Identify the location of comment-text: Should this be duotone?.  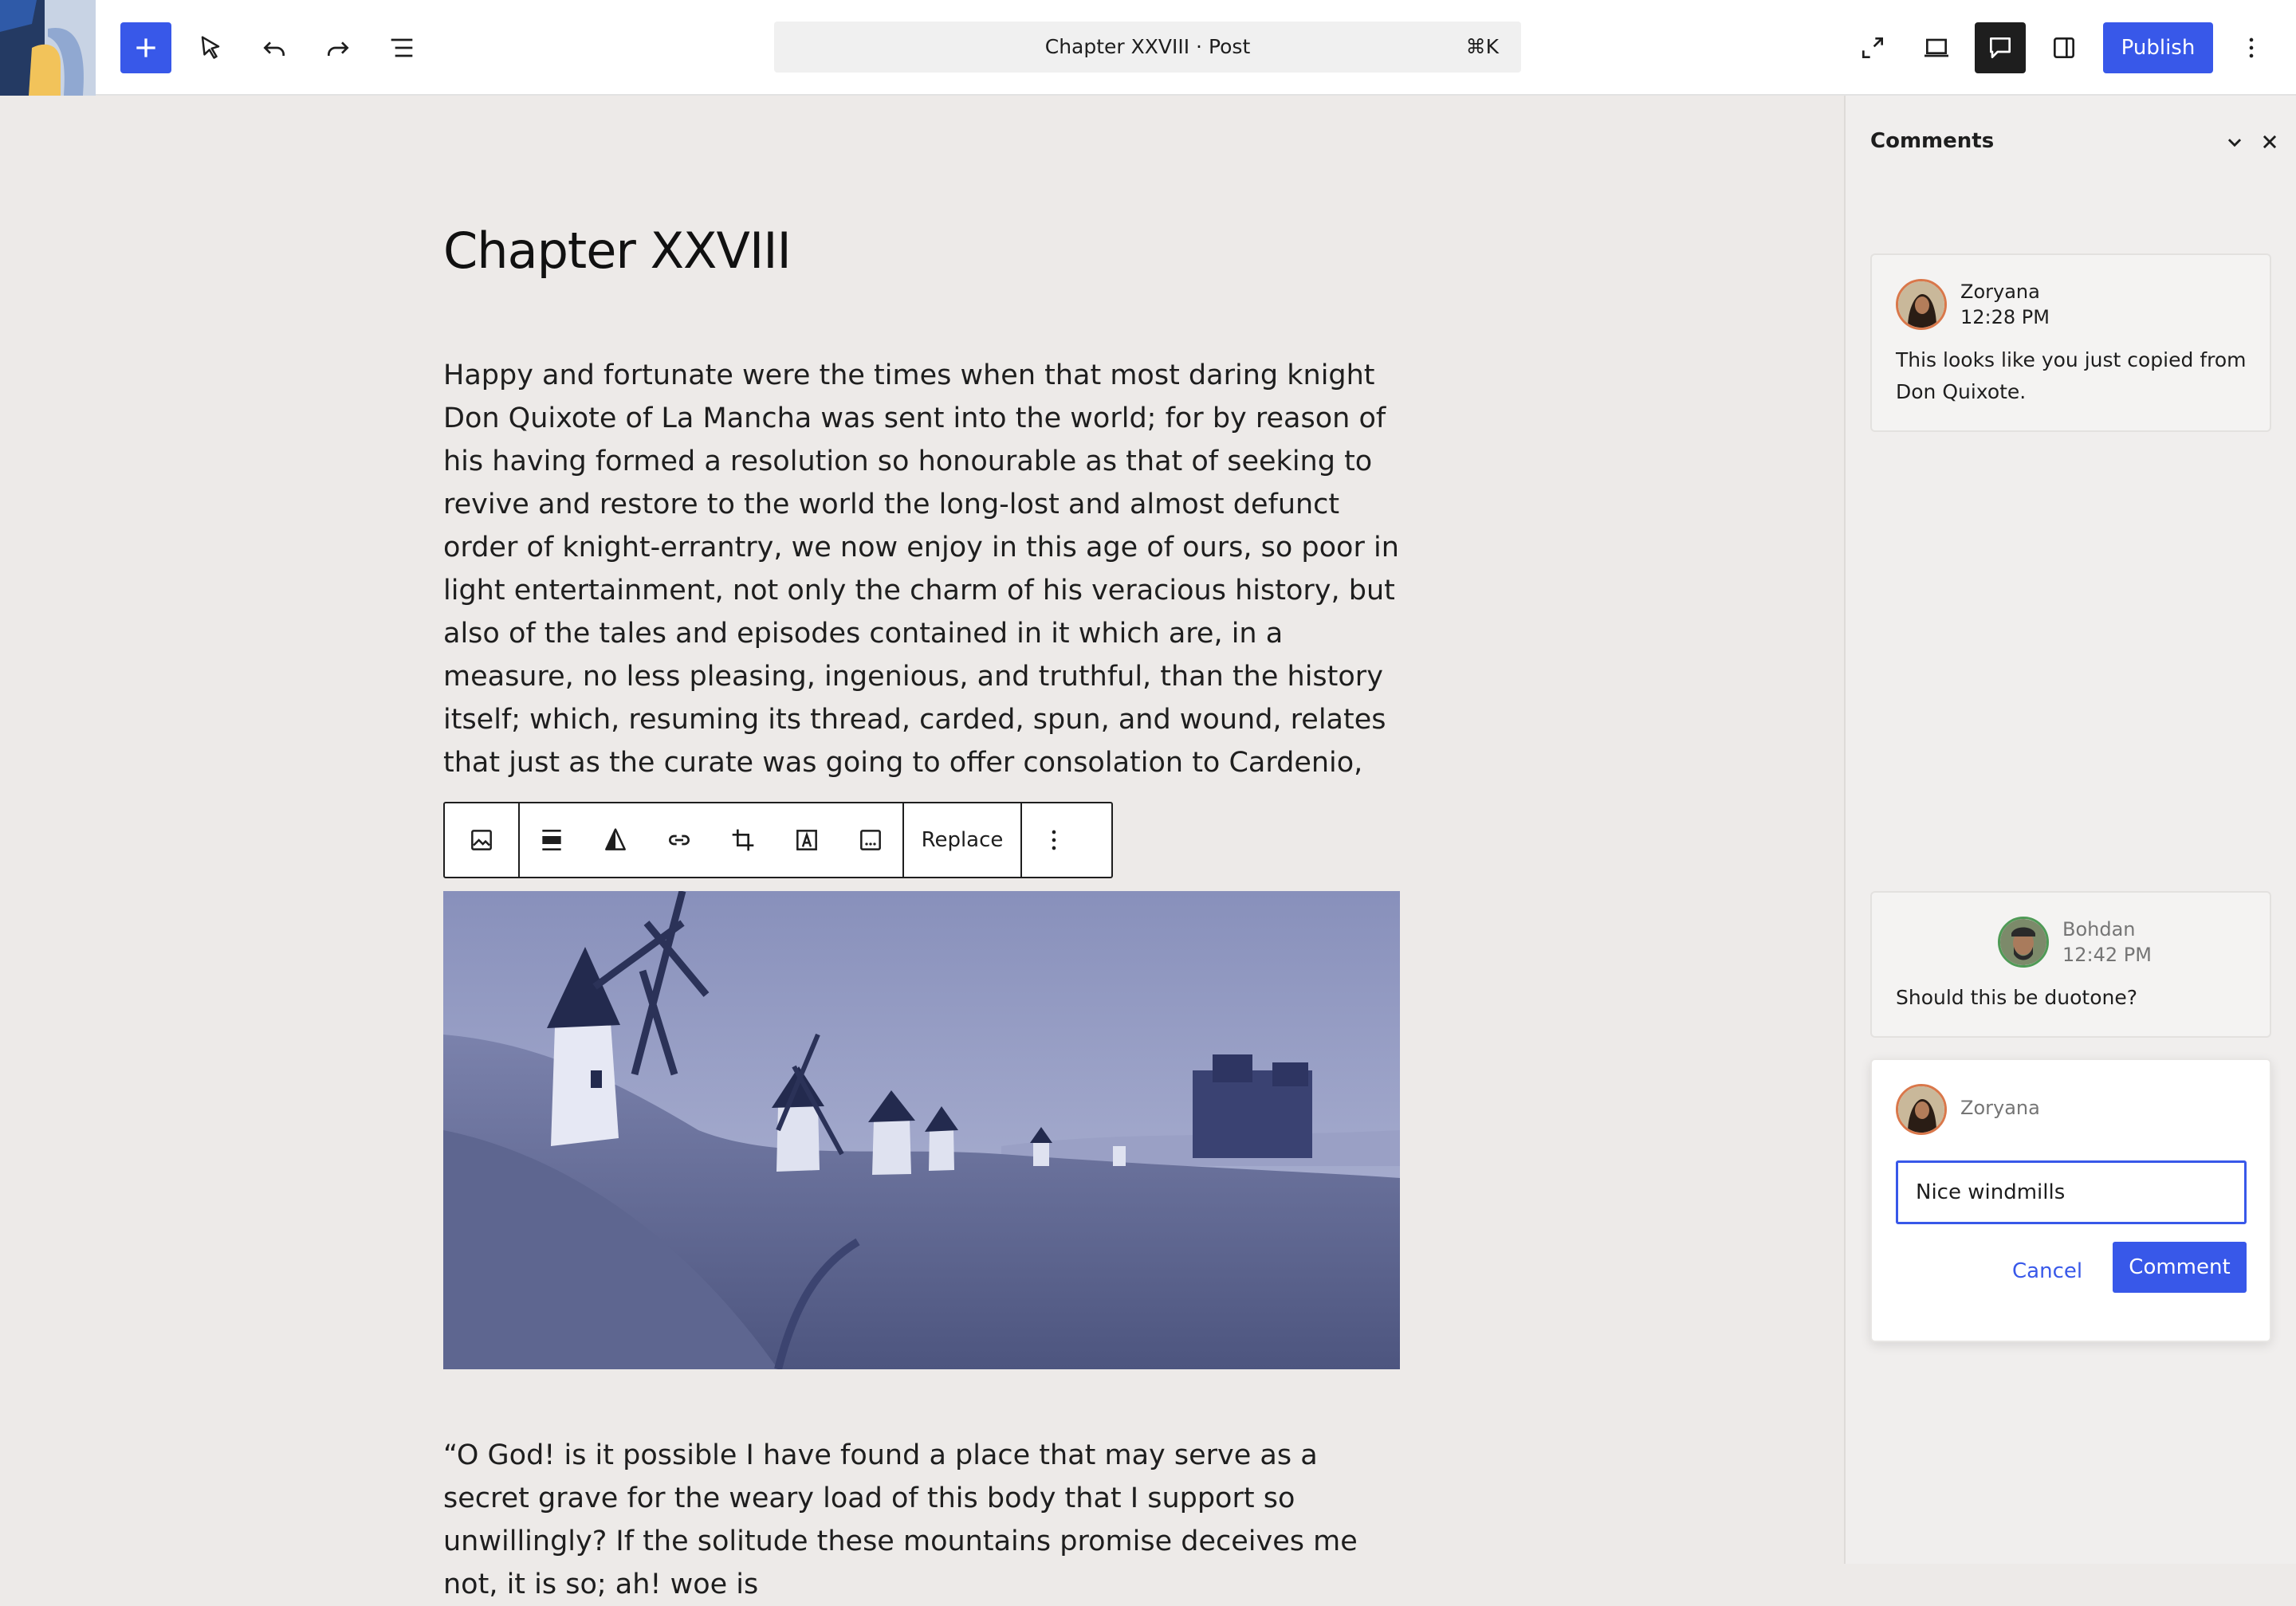
(2016, 997).